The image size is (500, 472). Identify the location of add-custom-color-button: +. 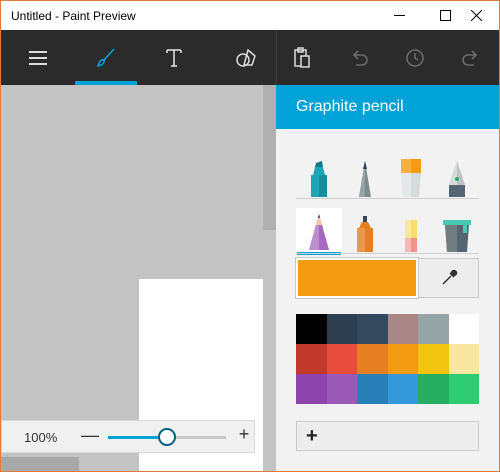
(387, 436).